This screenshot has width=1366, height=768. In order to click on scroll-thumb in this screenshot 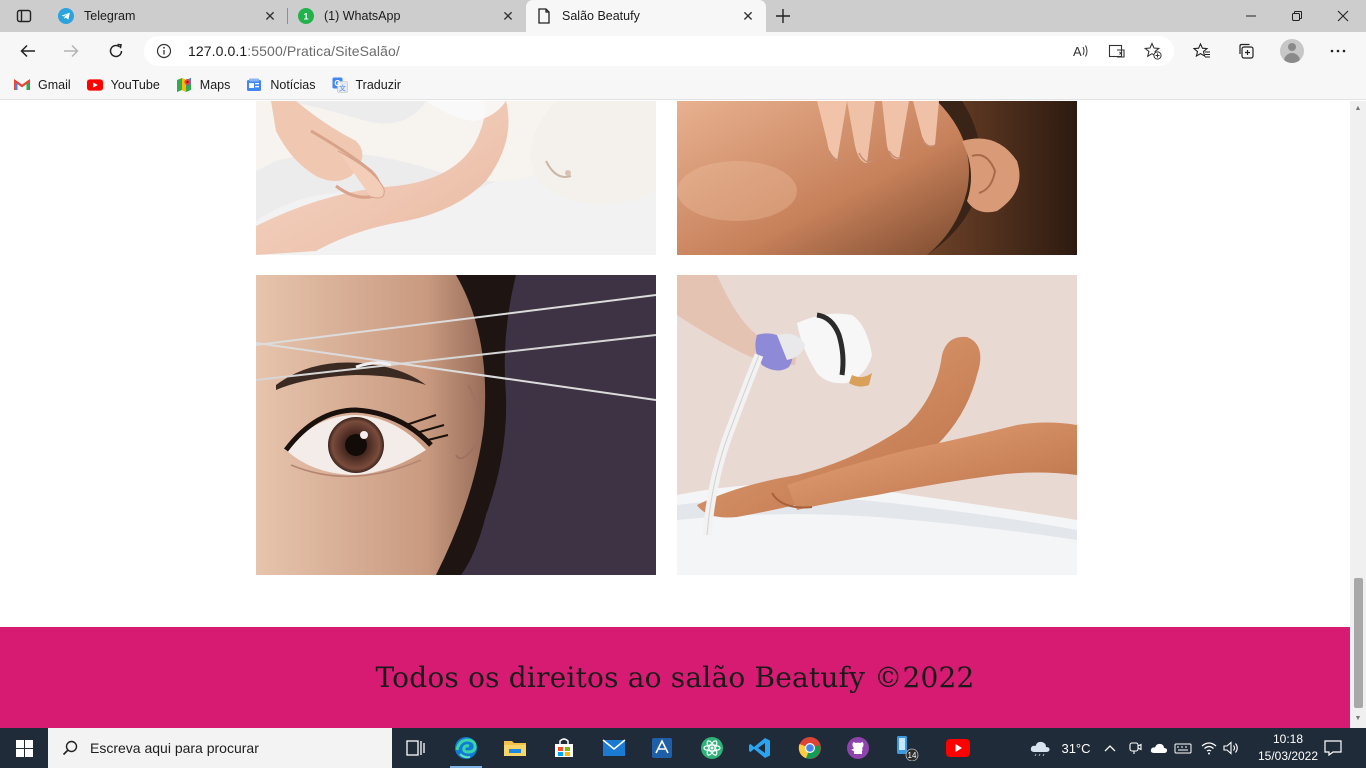, I will do `click(1358, 643)`.